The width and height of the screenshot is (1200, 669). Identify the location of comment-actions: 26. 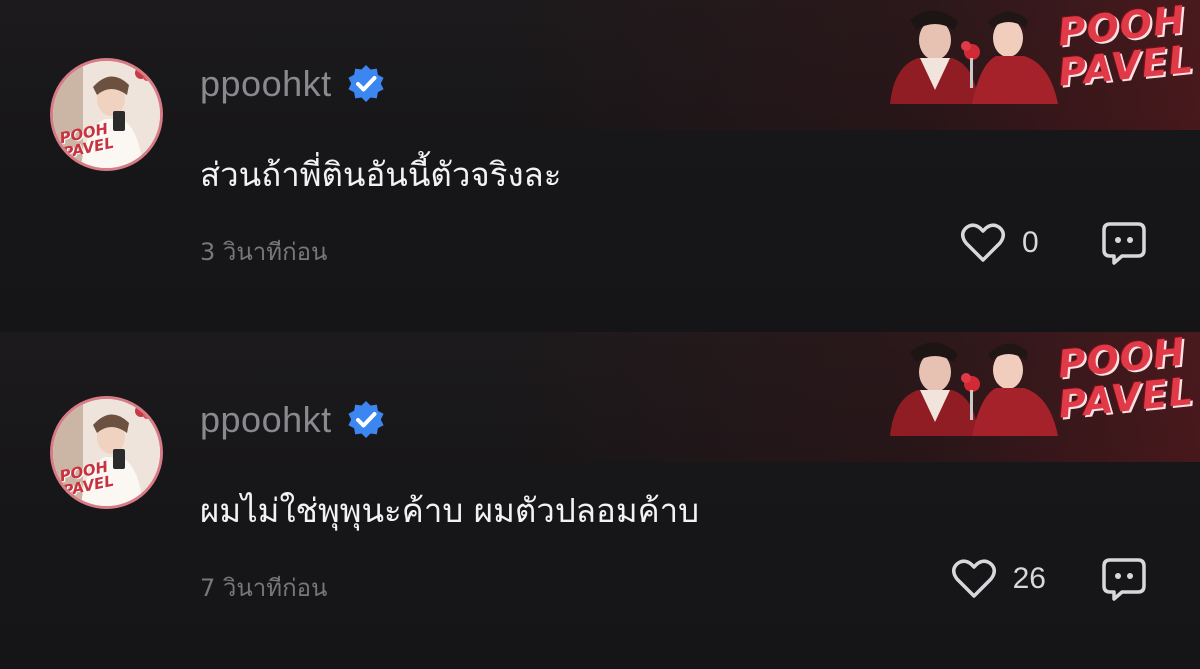
(1049, 579).